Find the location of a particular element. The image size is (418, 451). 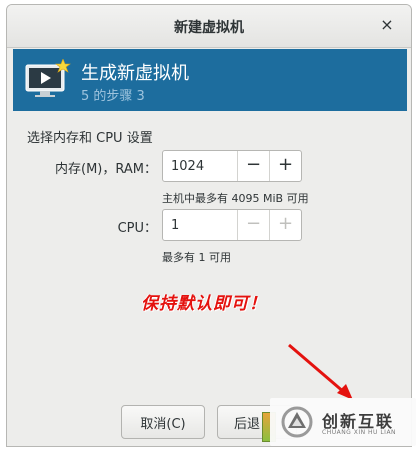

cancel-button: 取消(C) is located at coordinates (163, 422).